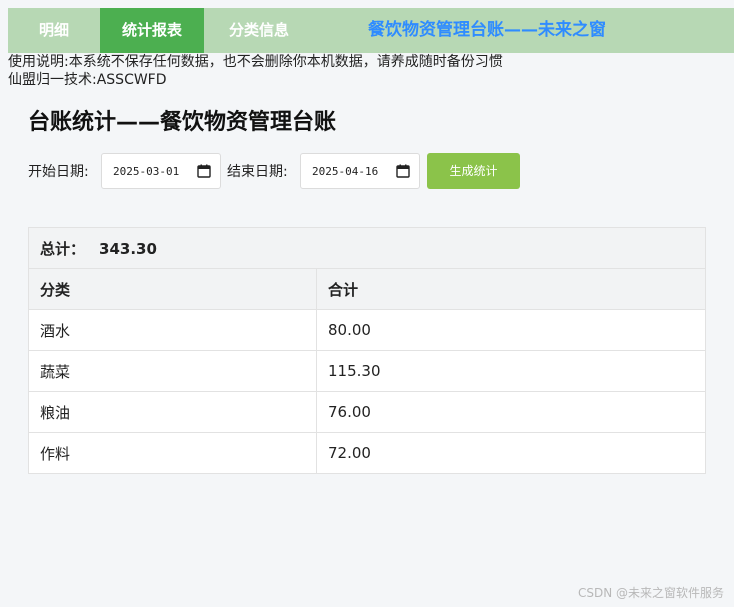 Image resolution: width=734 pixels, height=607 pixels. What do you see at coordinates (345, 171) in the screenshot?
I see `end-date-value: 2025-04-16` at bounding box center [345, 171].